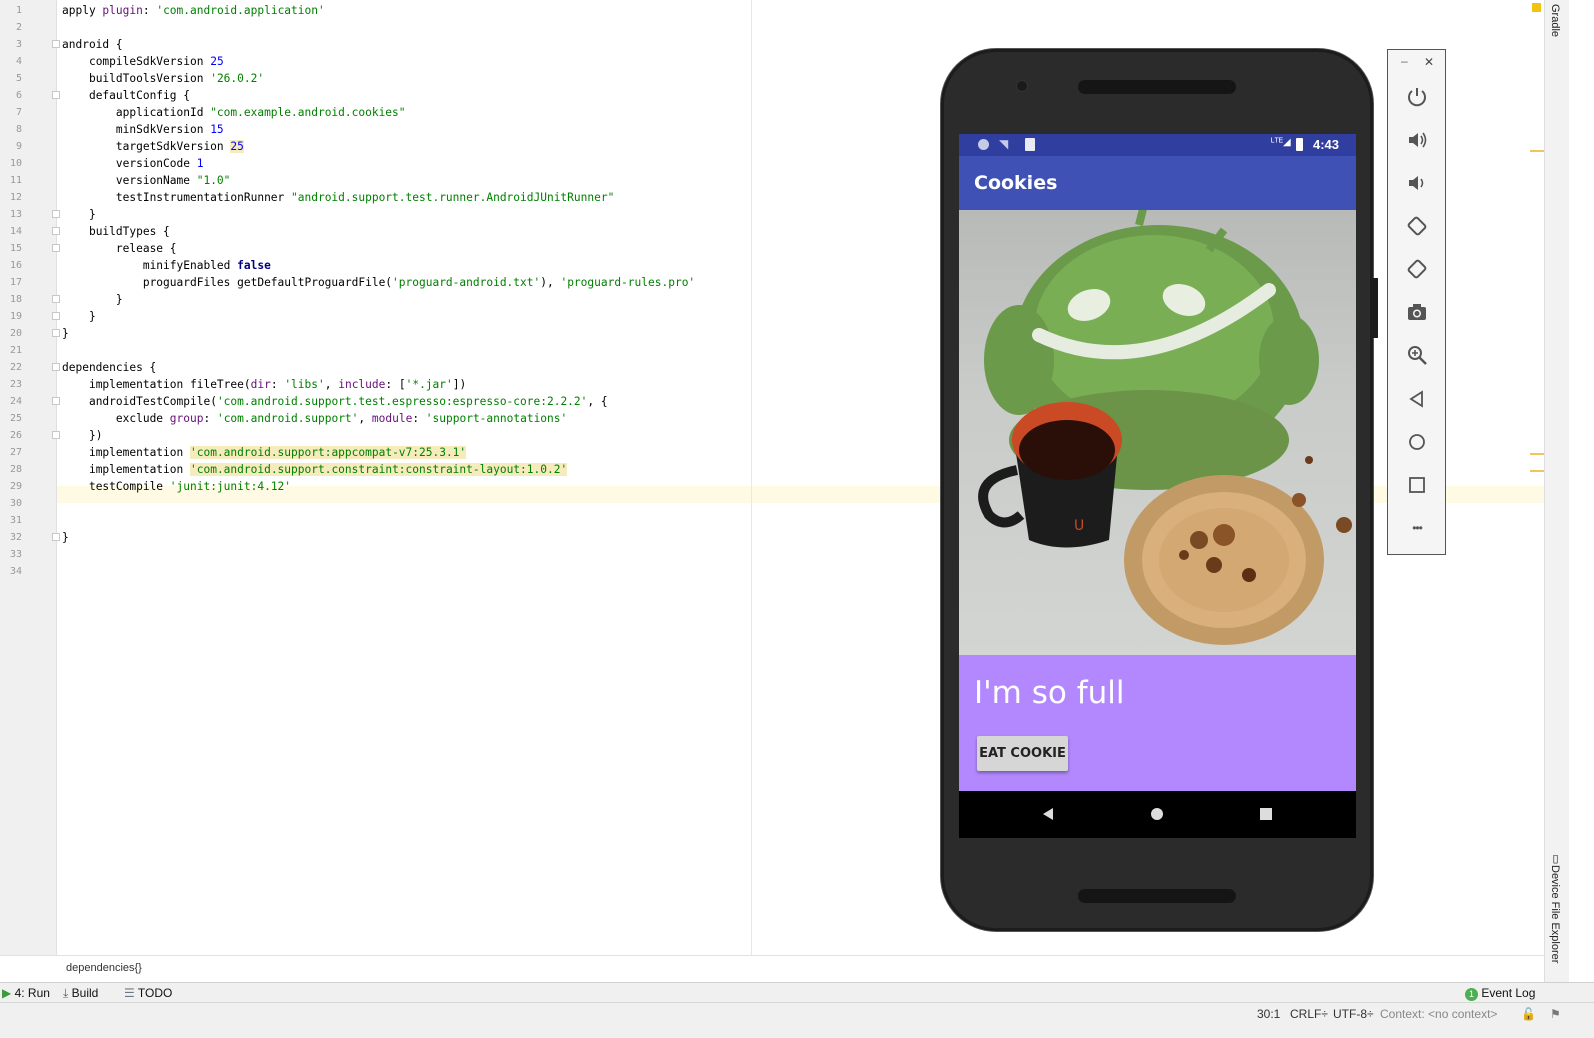  What do you see at coordinates (597, 401) in the screenshot?
I see `code-token: , {` at bounding box center [597, 401].